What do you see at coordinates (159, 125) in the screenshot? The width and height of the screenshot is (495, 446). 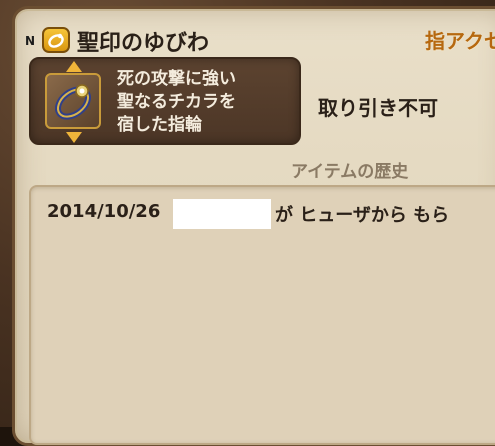 I see `description-line: 宿した指輪` at bounding box center [159, 125].